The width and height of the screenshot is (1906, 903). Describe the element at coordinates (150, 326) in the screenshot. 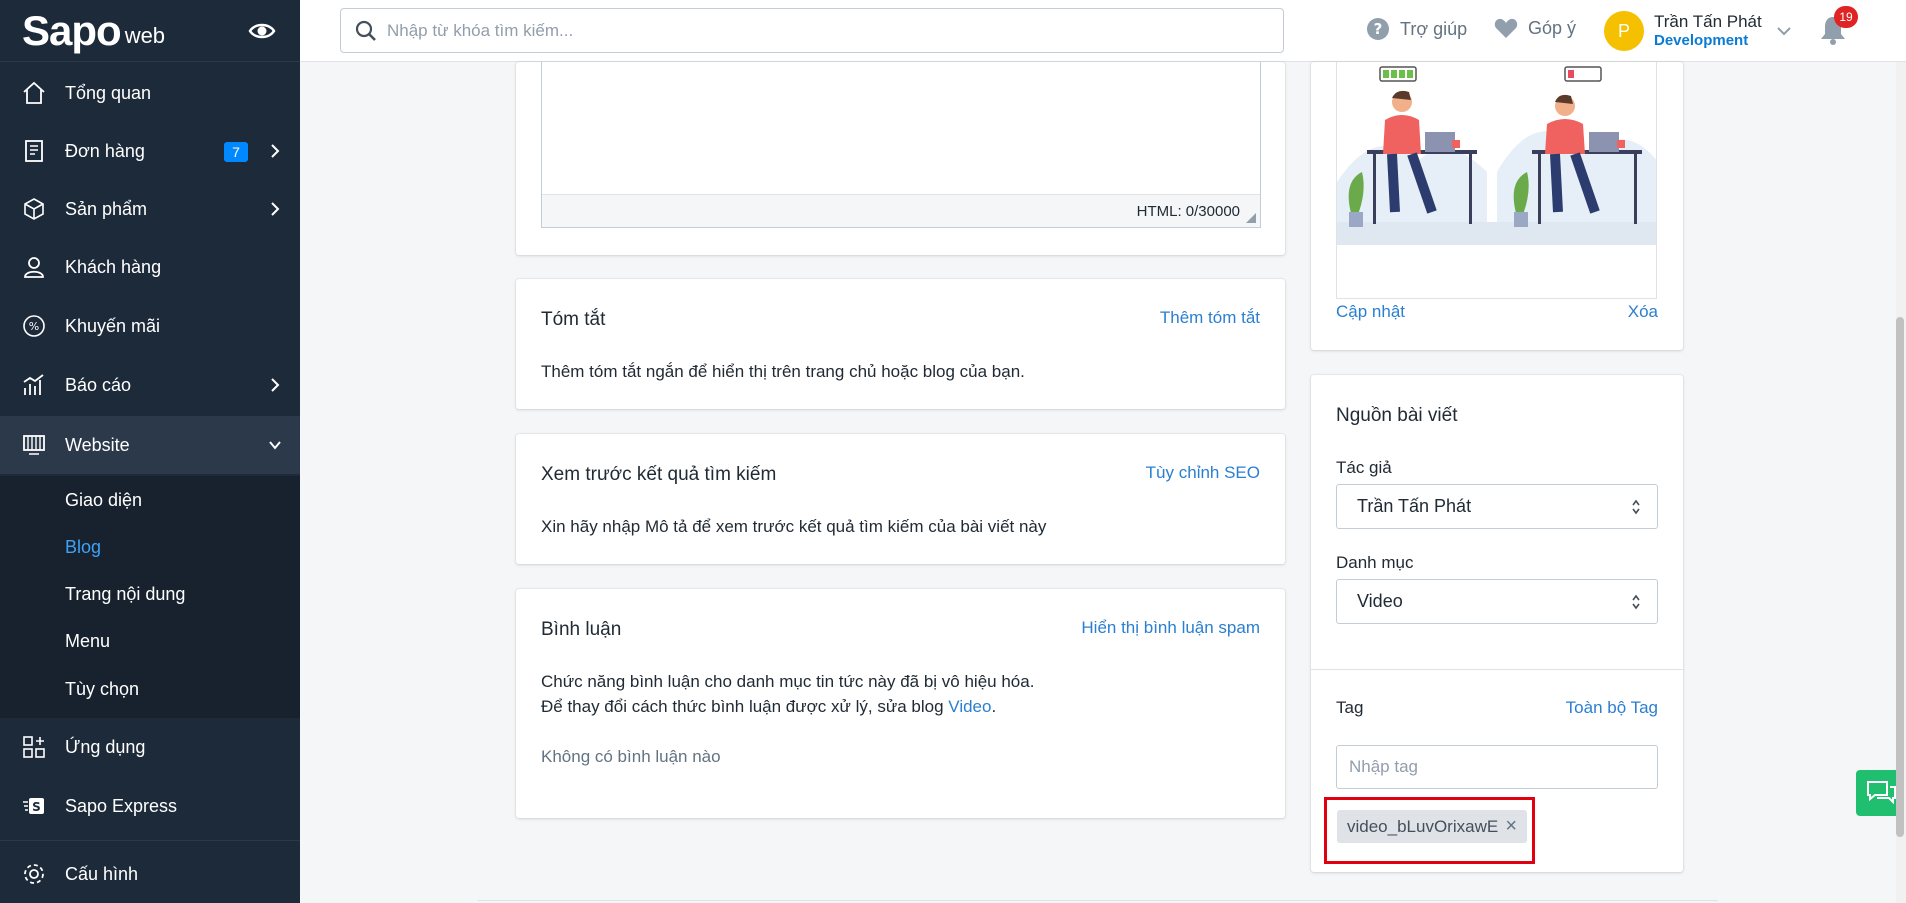

I see `nav-khuyen-mai: % Khuyến mãi` at that location.